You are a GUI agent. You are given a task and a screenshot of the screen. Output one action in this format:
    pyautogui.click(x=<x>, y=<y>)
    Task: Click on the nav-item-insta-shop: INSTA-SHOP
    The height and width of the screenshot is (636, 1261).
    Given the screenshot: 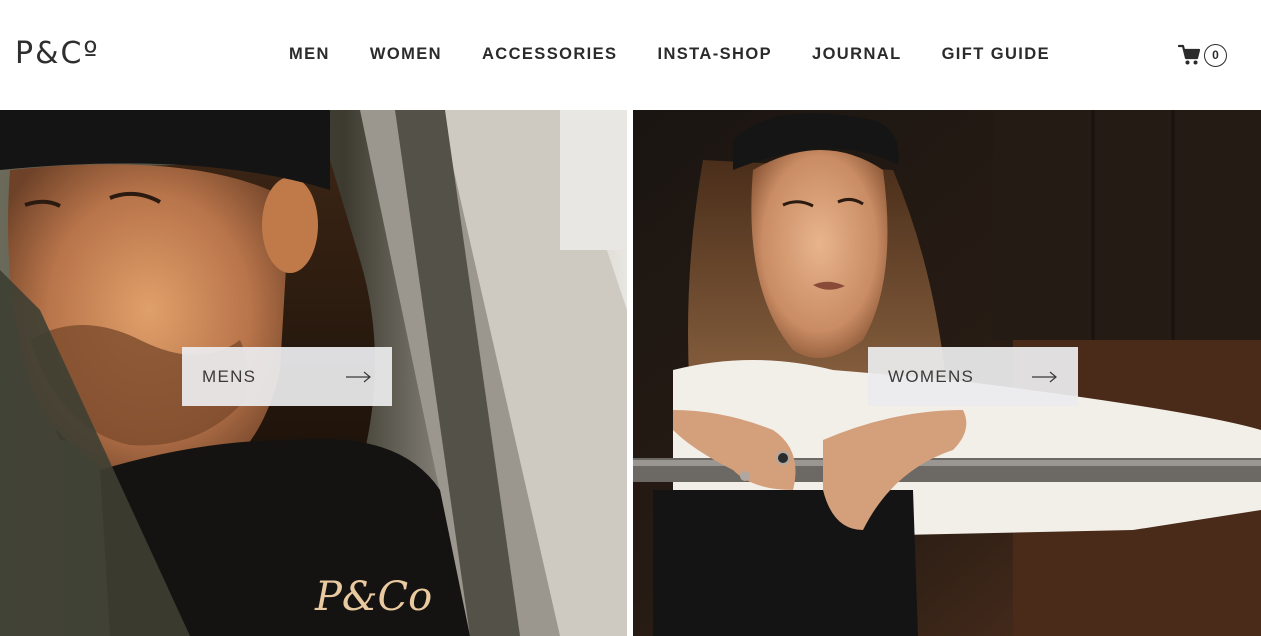 What is the action you would take?
    pyautogui.click(x=714, y=54)
    